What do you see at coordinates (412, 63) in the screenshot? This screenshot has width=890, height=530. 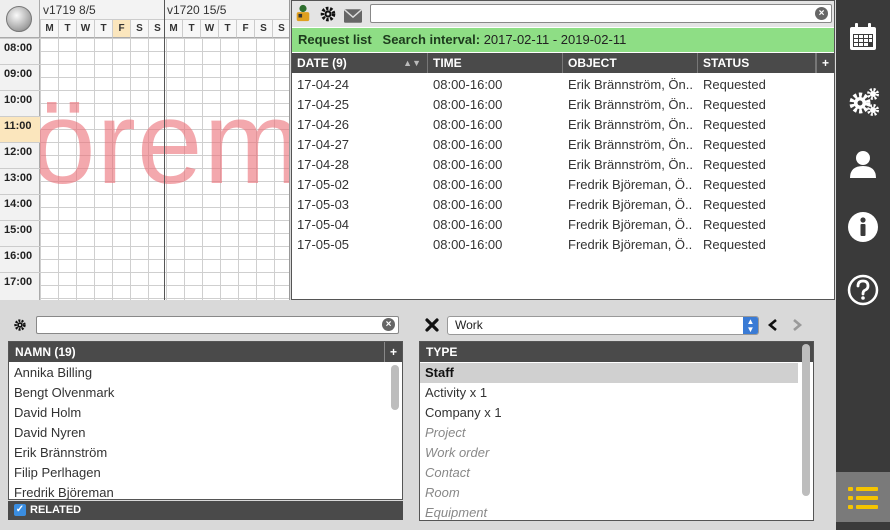 I see `sort-icon: ▲▼` at bounding box center [412, 63].